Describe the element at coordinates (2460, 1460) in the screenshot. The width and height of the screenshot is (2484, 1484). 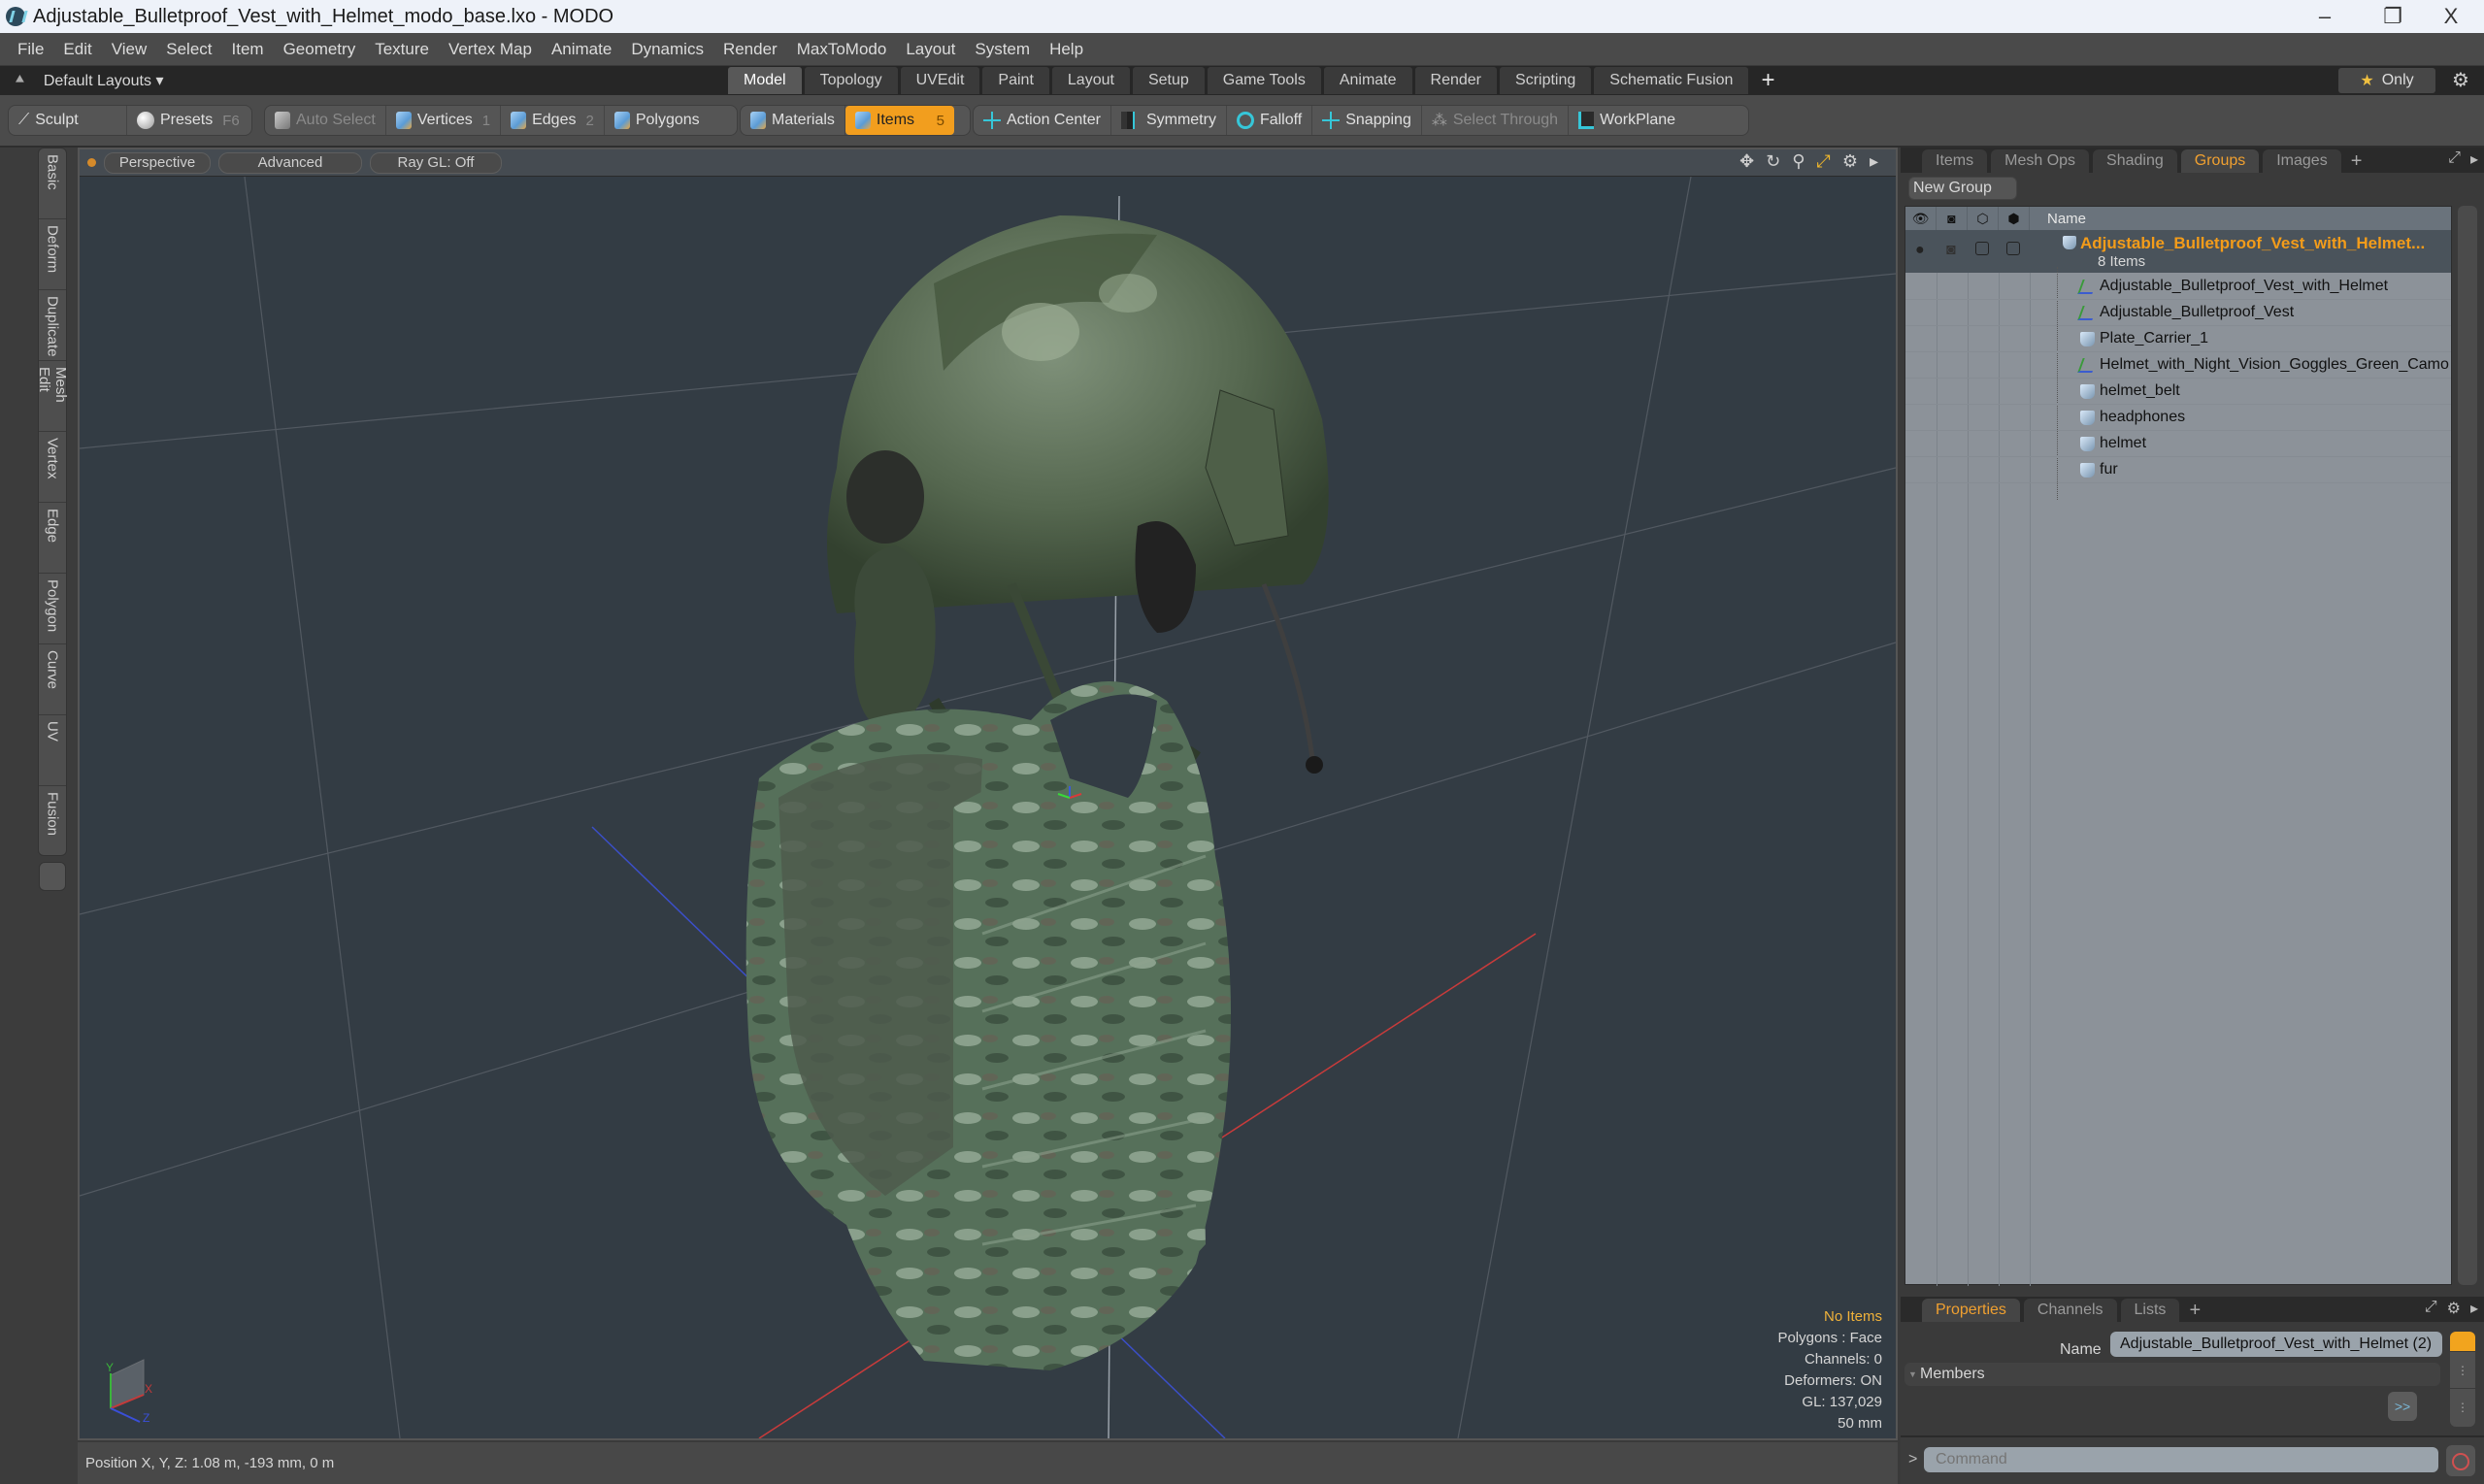
I see `record-macro-button` at that location.